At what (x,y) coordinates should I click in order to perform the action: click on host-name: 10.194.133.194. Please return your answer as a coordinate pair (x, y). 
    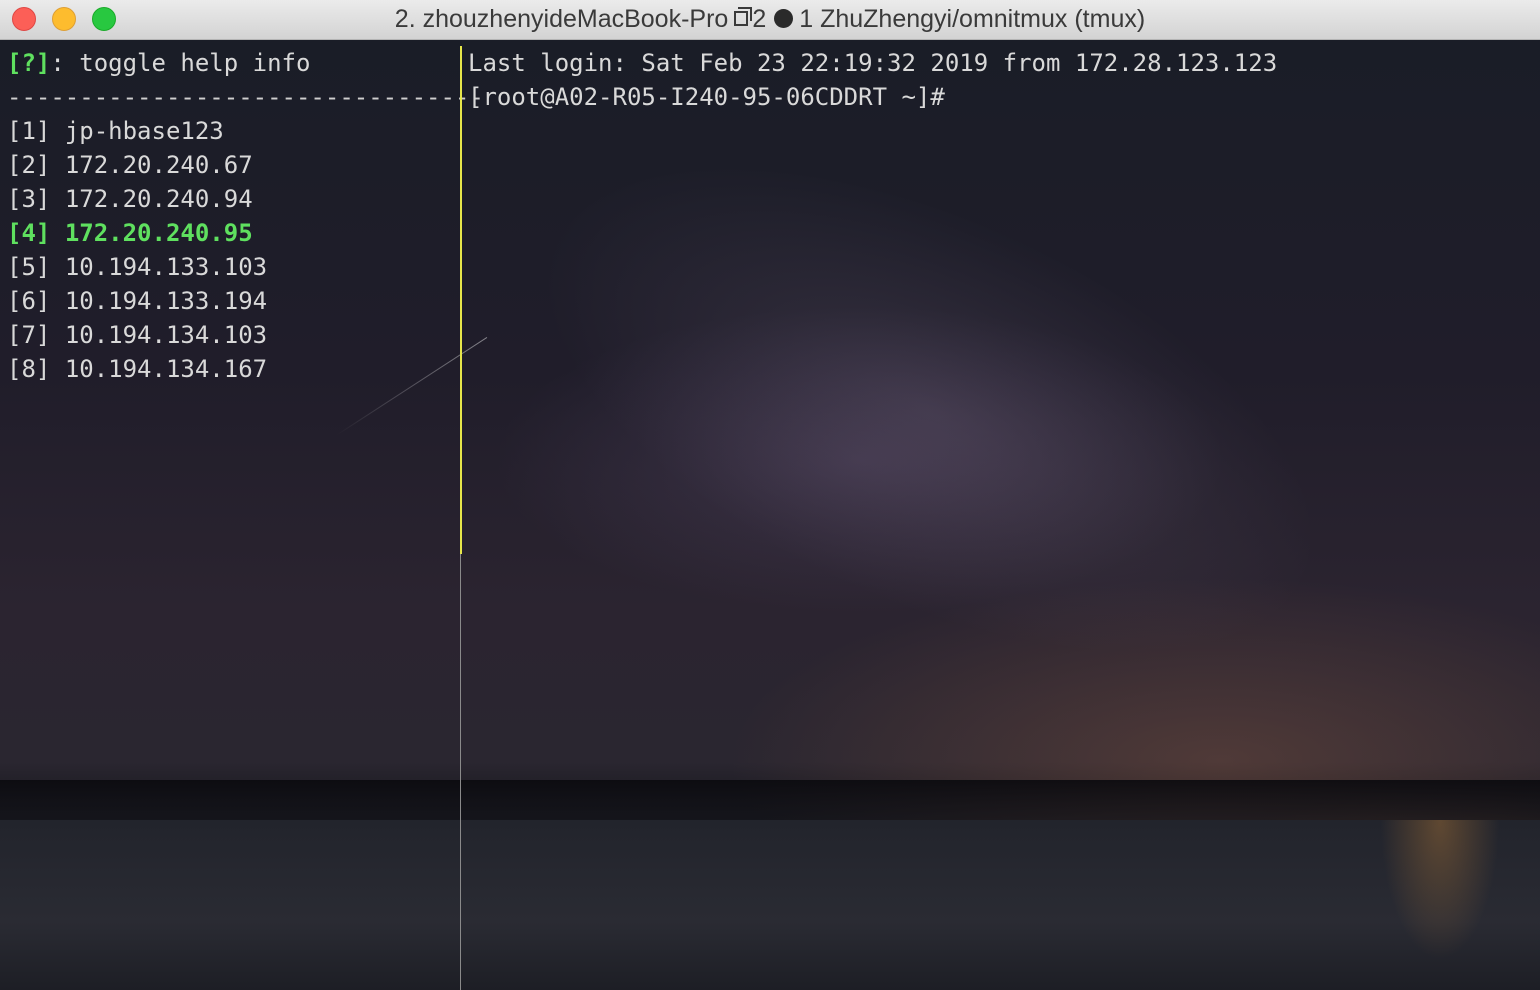
    Looking at the image, I should click on (166, 301).